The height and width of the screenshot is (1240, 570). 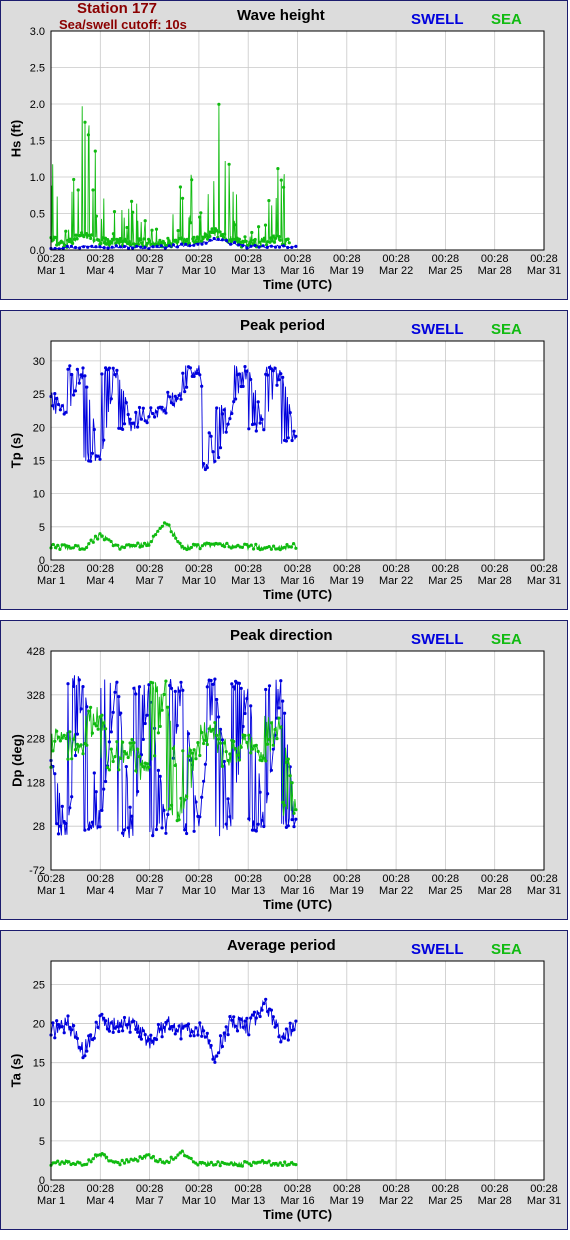 I want to click on x-tick-label: Mar 25, so click(x=445, y=271).